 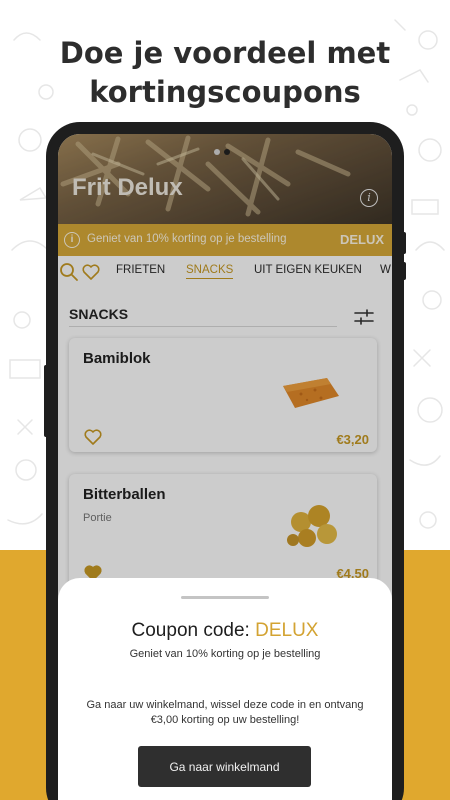 What do you see at coordinates (193, 630) in the screenshot?
I see `coupon-label: Coupon code:` at bounding box center [193, 630].